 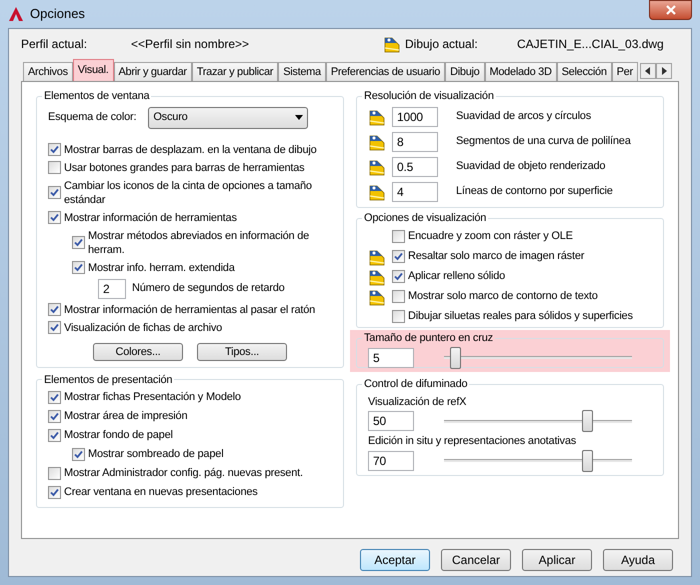 I want to click on group-title: Opciones de visualización, so click(x=425, y=218).